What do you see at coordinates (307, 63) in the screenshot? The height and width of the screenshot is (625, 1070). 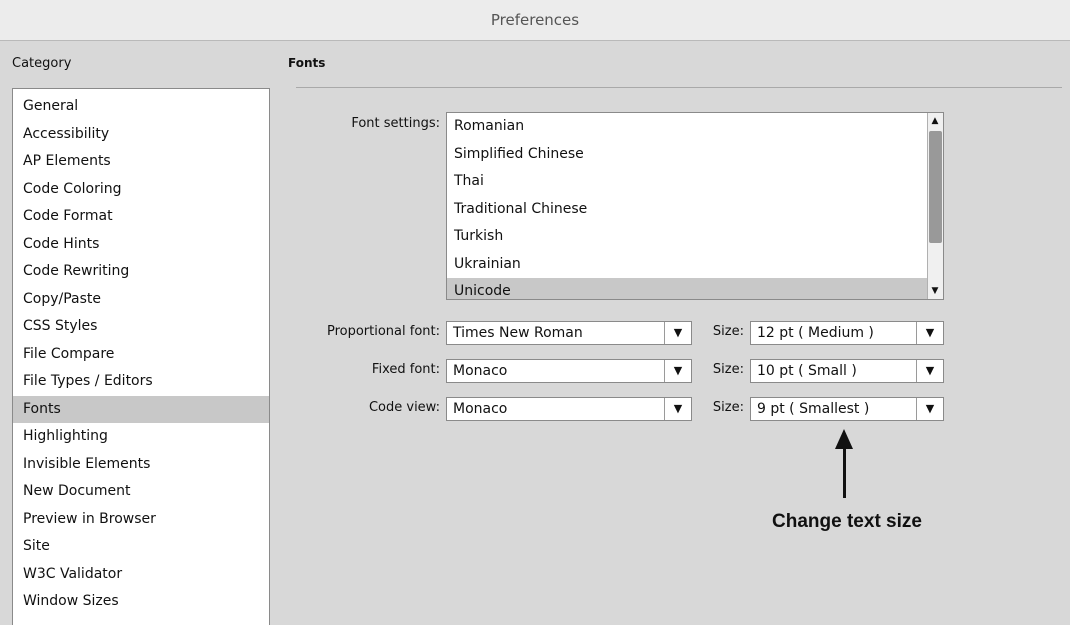 I see `section-title: Fonts` at bounding box center [307, 63].